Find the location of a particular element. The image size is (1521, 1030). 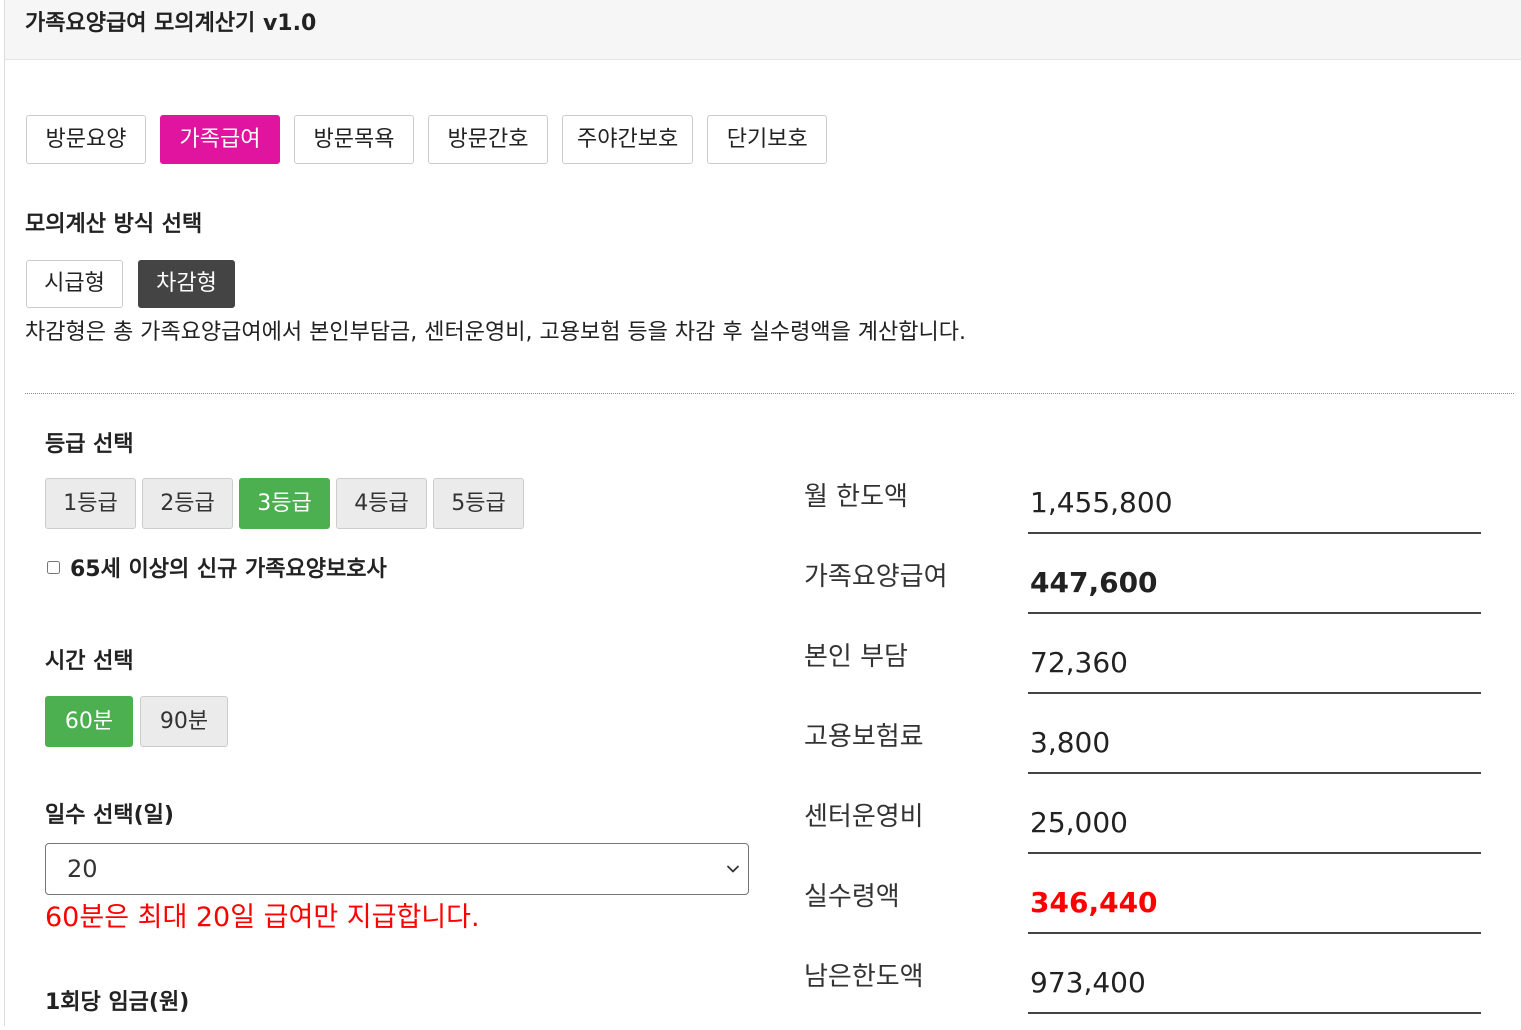

new-caregiver-label: 65세 이상의 신규 가족요양보호사 is located at coordinates (228, 570).